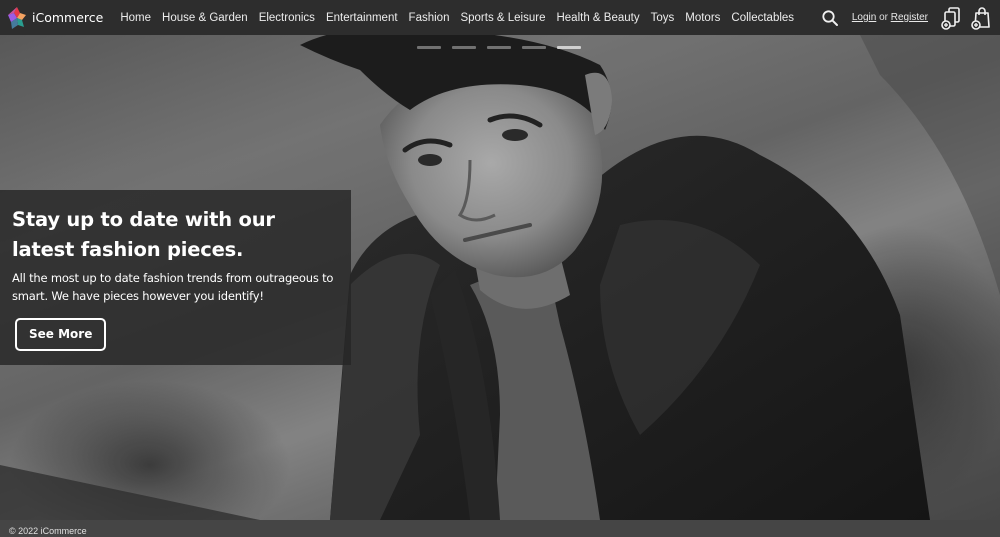  Describe the element at coordinates (597, 18) in the screenshot. I see `nav-item-health-beauty: Health & Beauty` at that location.